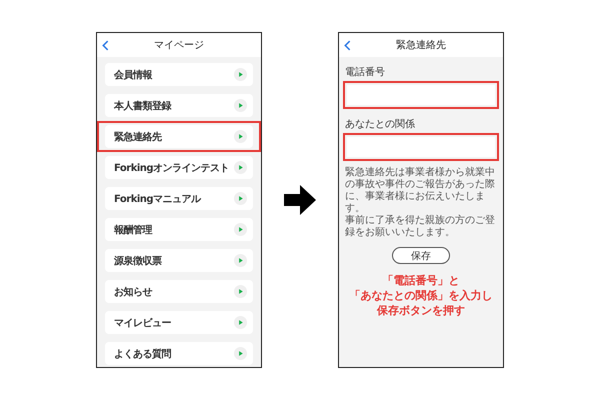 Image resolution: width=600 pixels, height=400 pixels. Describe the element at coordinates (300, 200) in the screenshot. I see `arrow-icon` at that location.